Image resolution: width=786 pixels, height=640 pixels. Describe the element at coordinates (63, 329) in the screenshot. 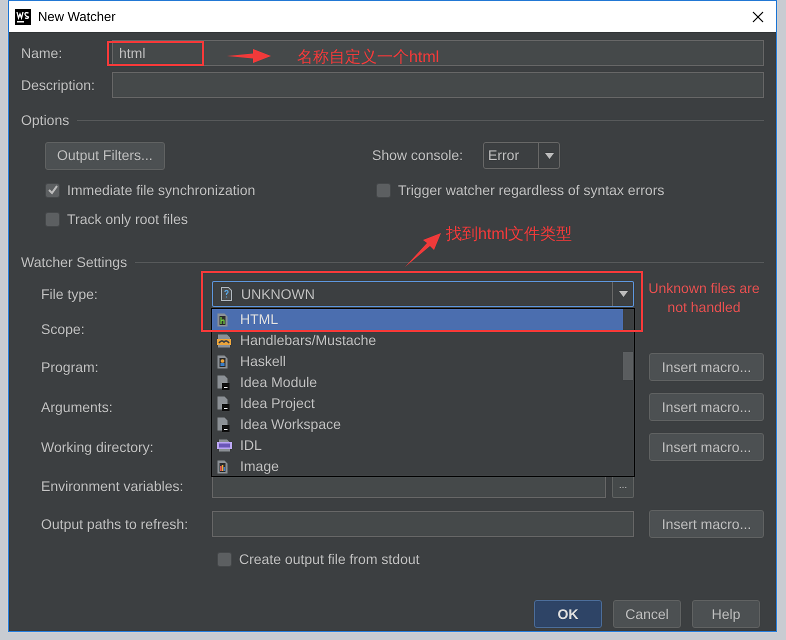

I see `field-label: Scope:` at that location.